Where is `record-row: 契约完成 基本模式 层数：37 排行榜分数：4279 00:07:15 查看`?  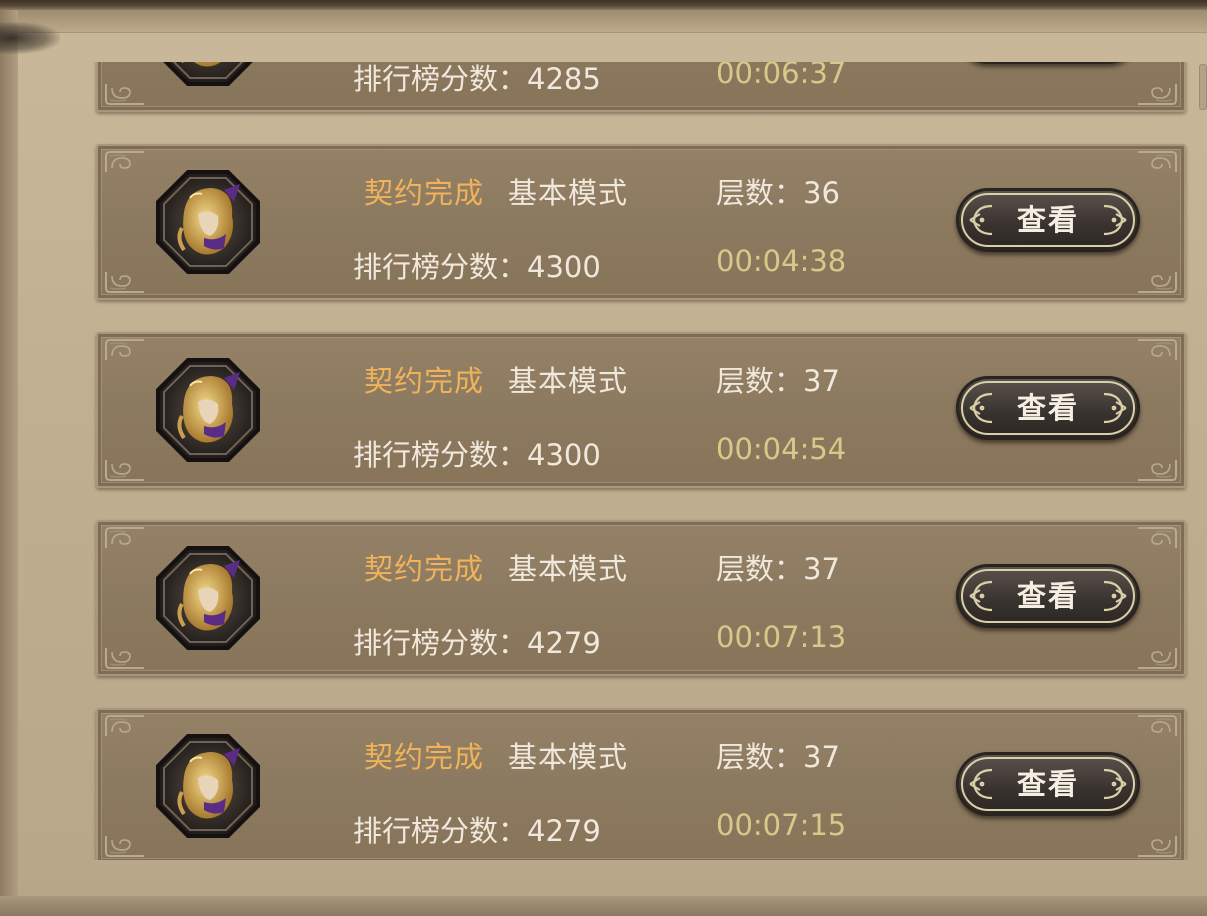 record-row: 契约完成 基本模式 层数：37 排行榜分数：4279 00:07:15 查看 is located at coordinates (641, 784).